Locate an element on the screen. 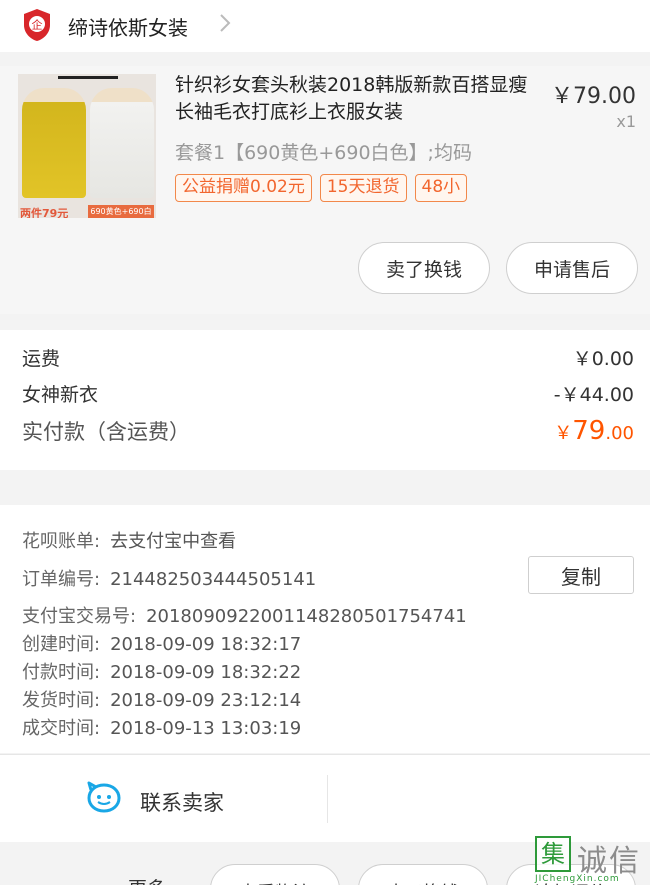 This screenshot has height=885, width=650. sell-for-cash-bottom-button: 卖了换钱 is located at coordinates (423, 874).